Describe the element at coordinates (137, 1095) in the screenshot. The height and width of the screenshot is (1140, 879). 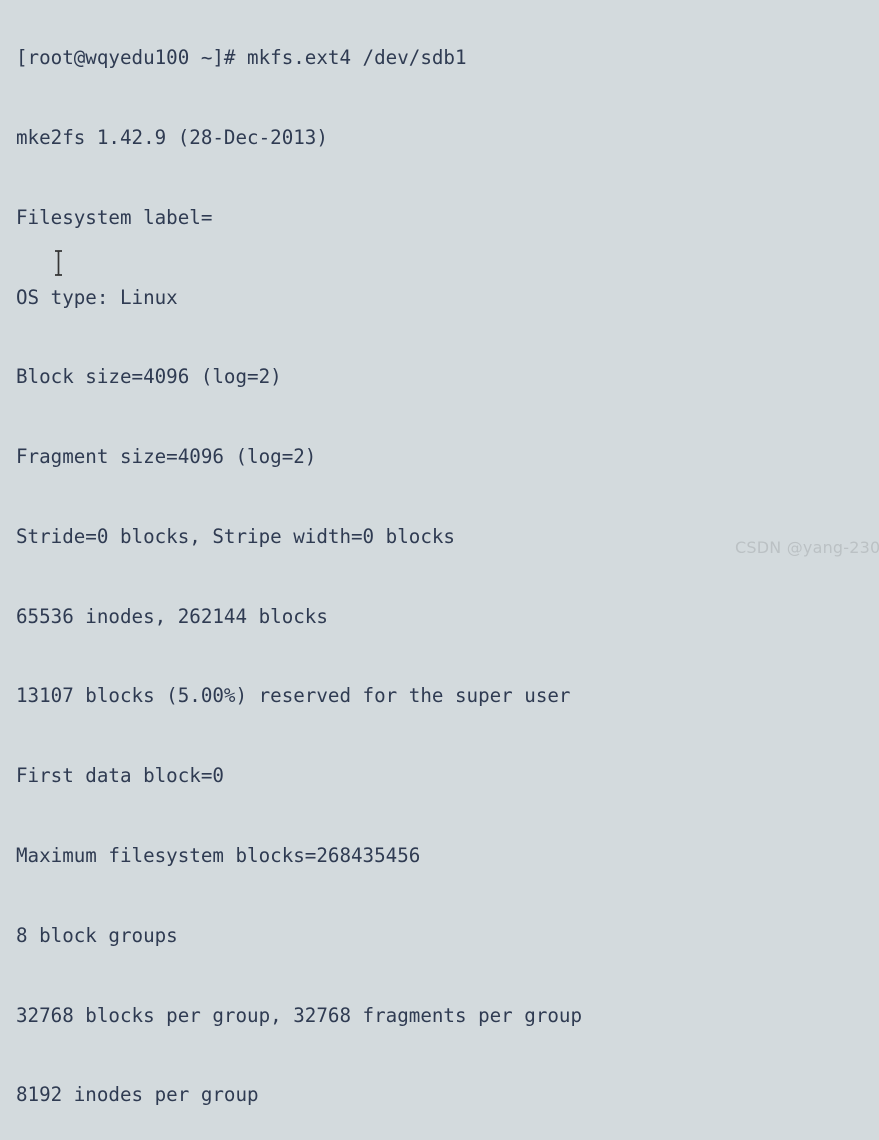
I see `terminal-line-inodes-per-group: 8192 inodes per group` at that location.